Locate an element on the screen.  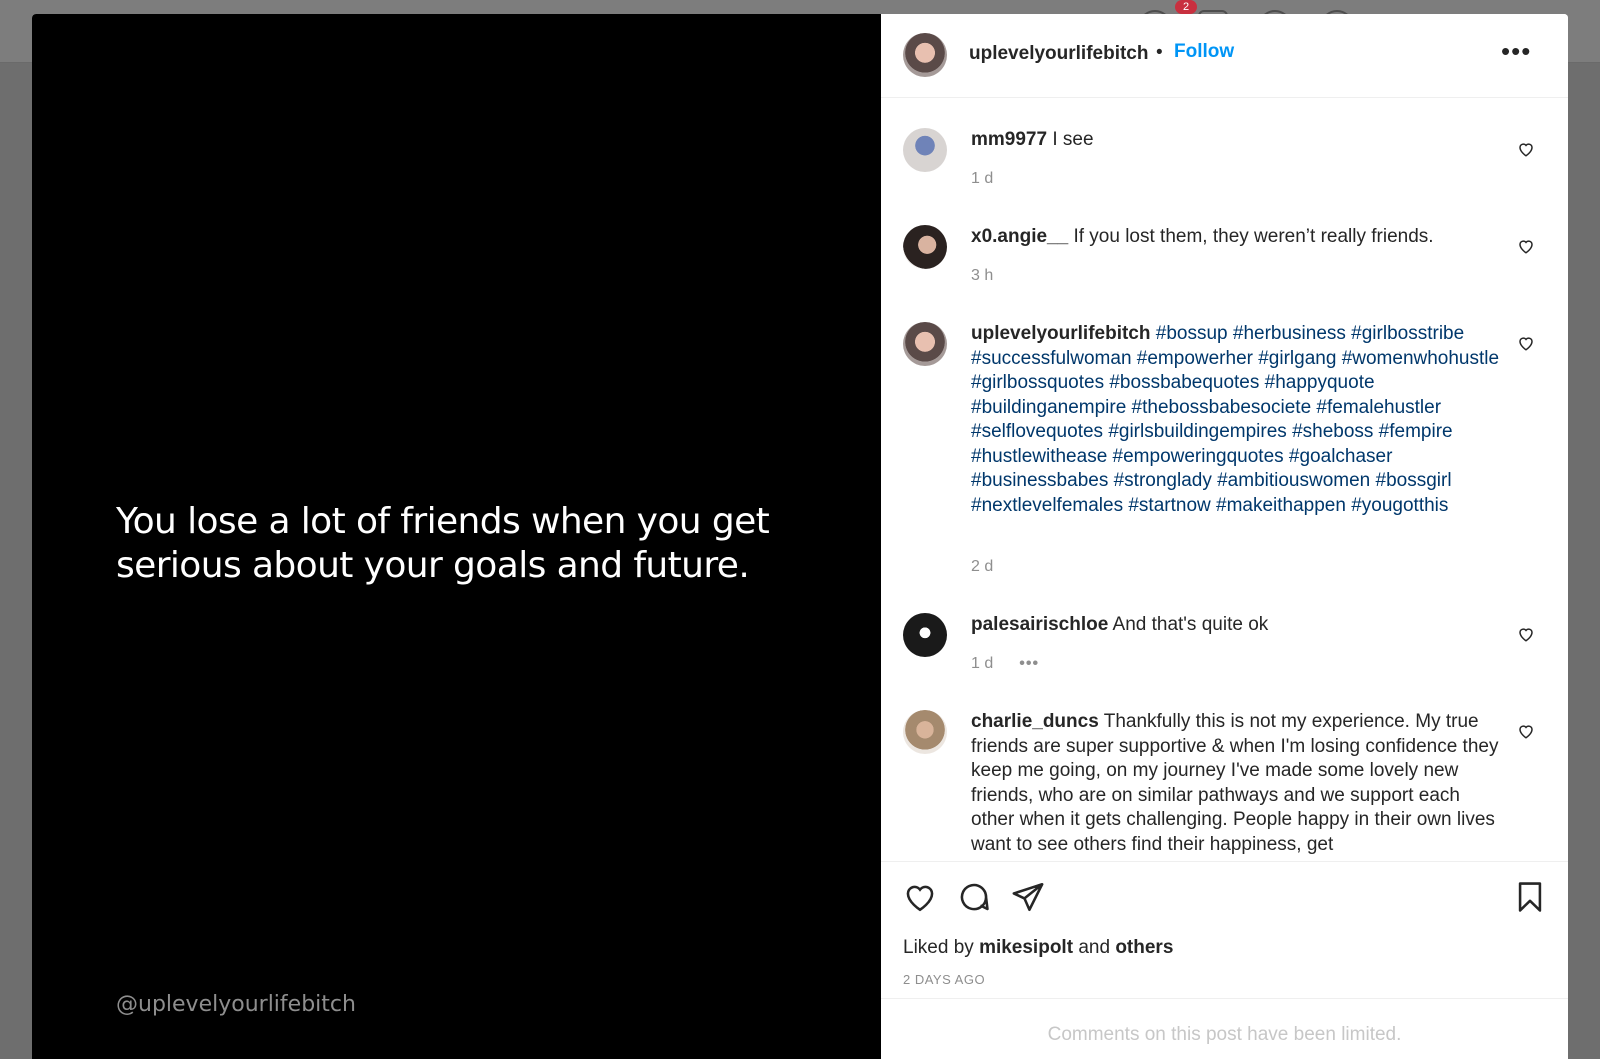
comment-body: palesairischloe And that's quite ok is located at coordinates (1236, 625).